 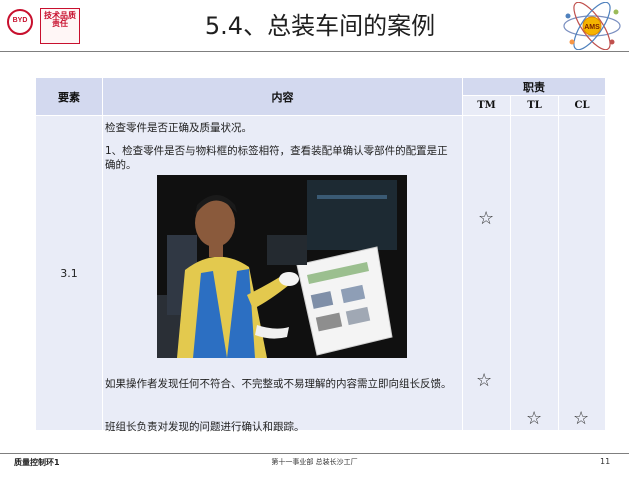 What do you see at coordinates (205, 427) in the screenshot?
I see `content-line-4: 班组长负责对发现的问题进行确认和跟踪。` at bounding box center [205, 427].